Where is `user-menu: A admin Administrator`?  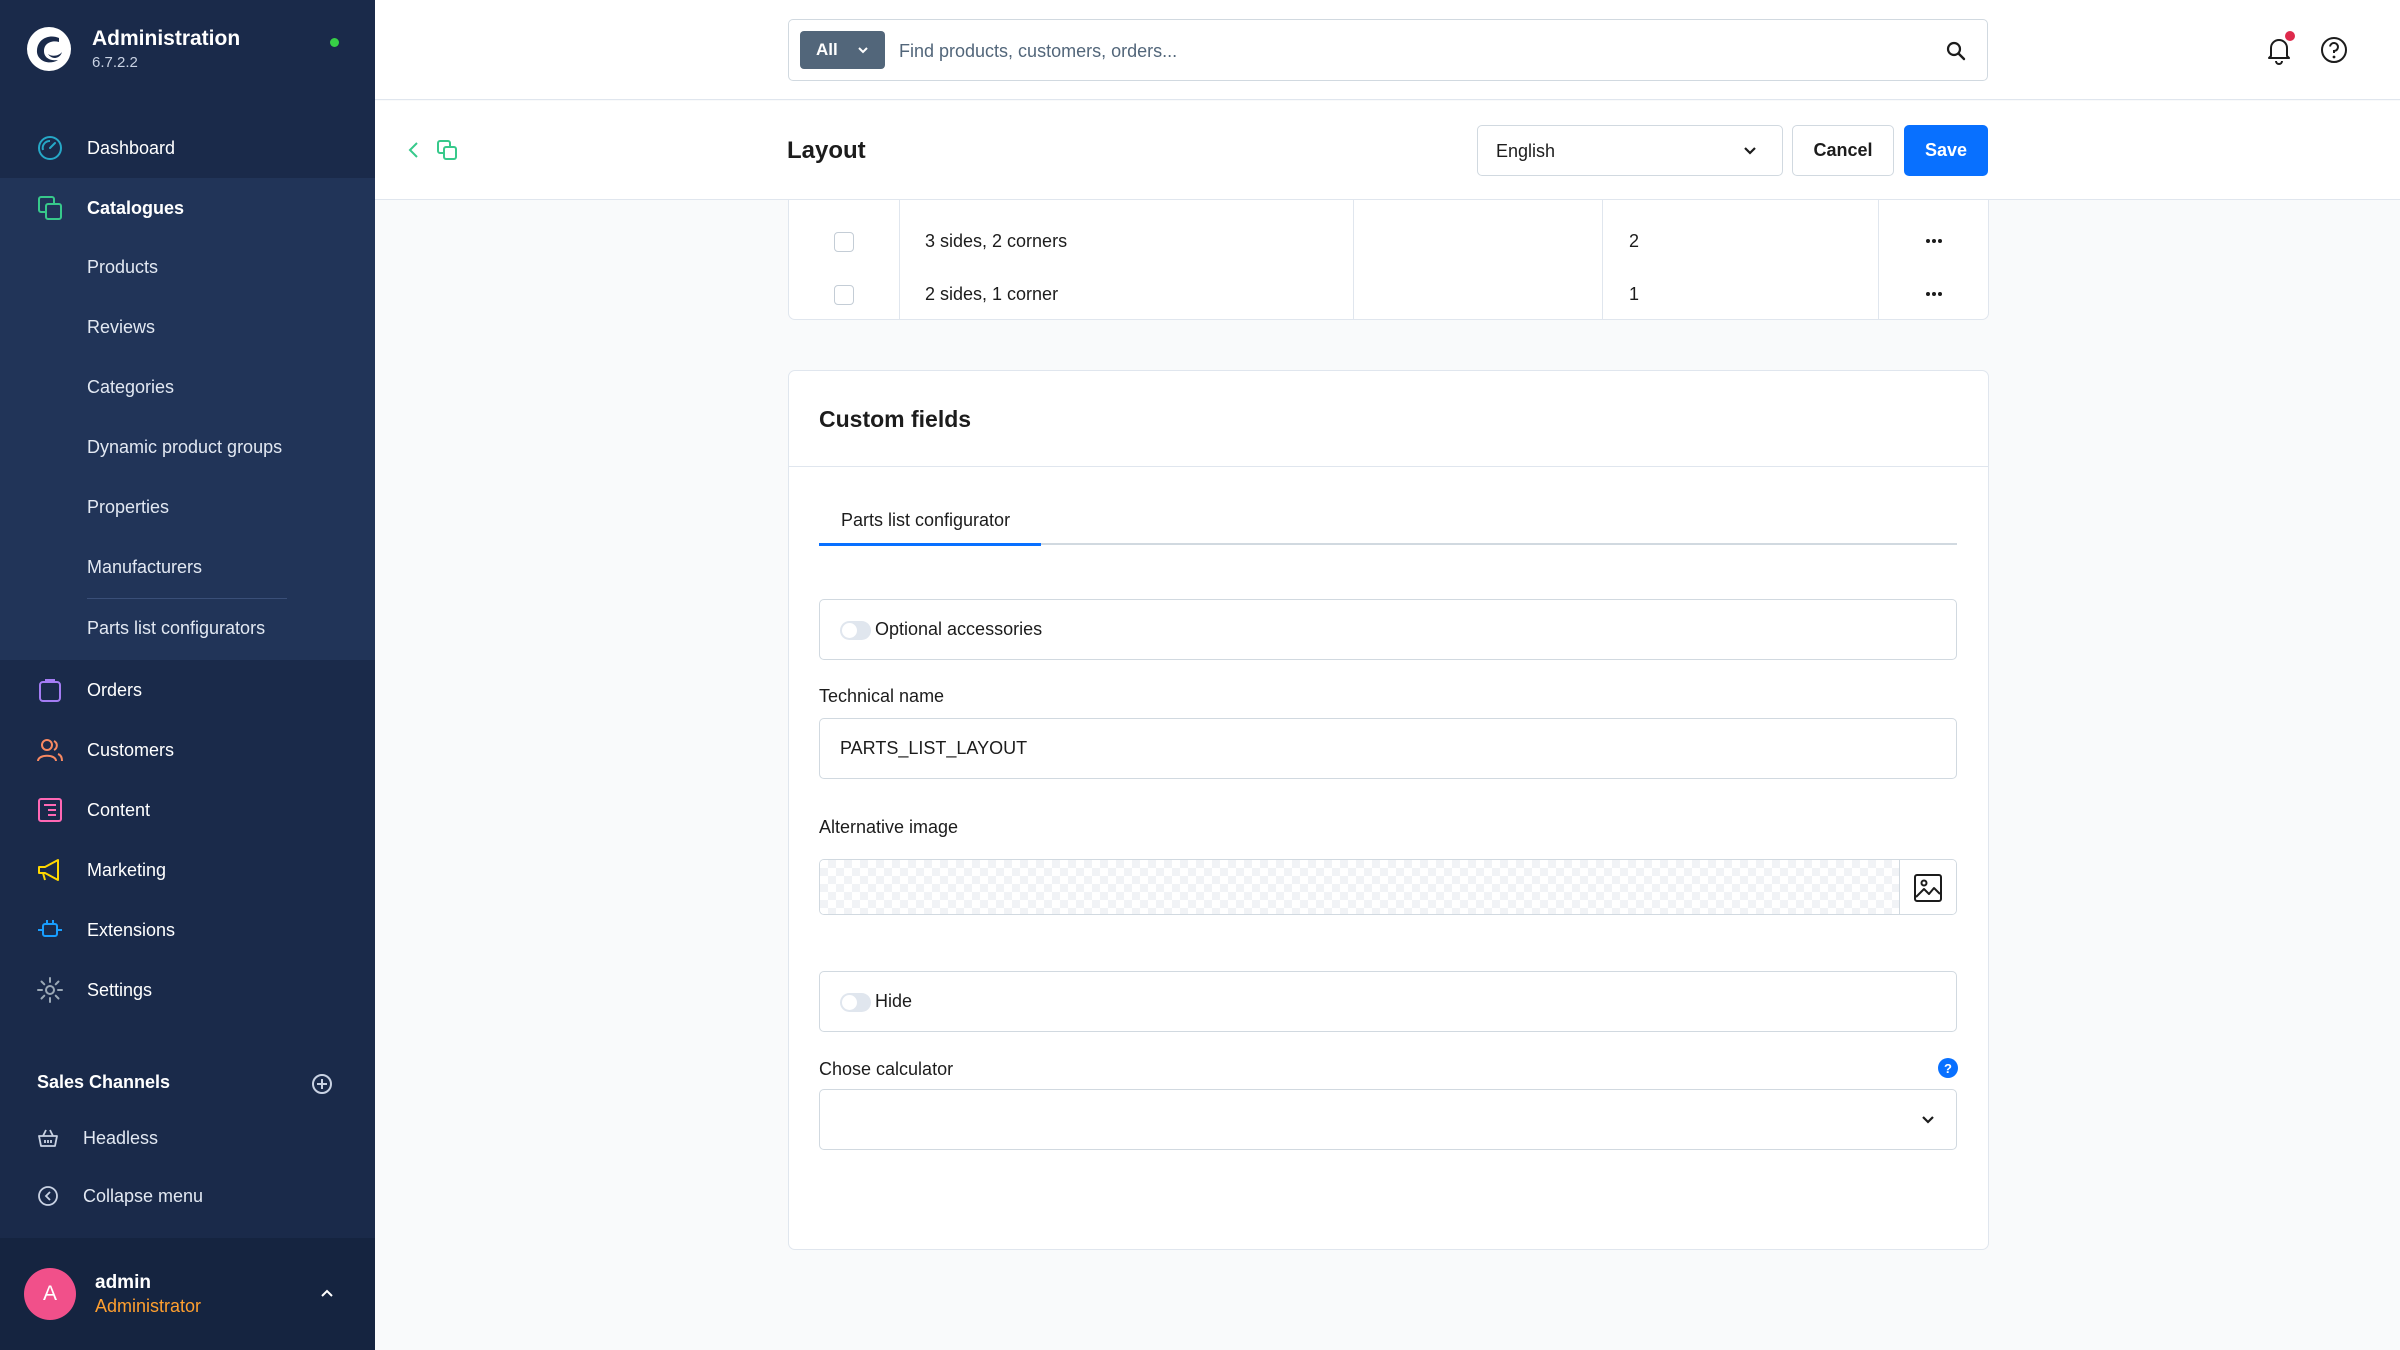
user-menu: A admin Administrator is located at coordinates (187, 1294).